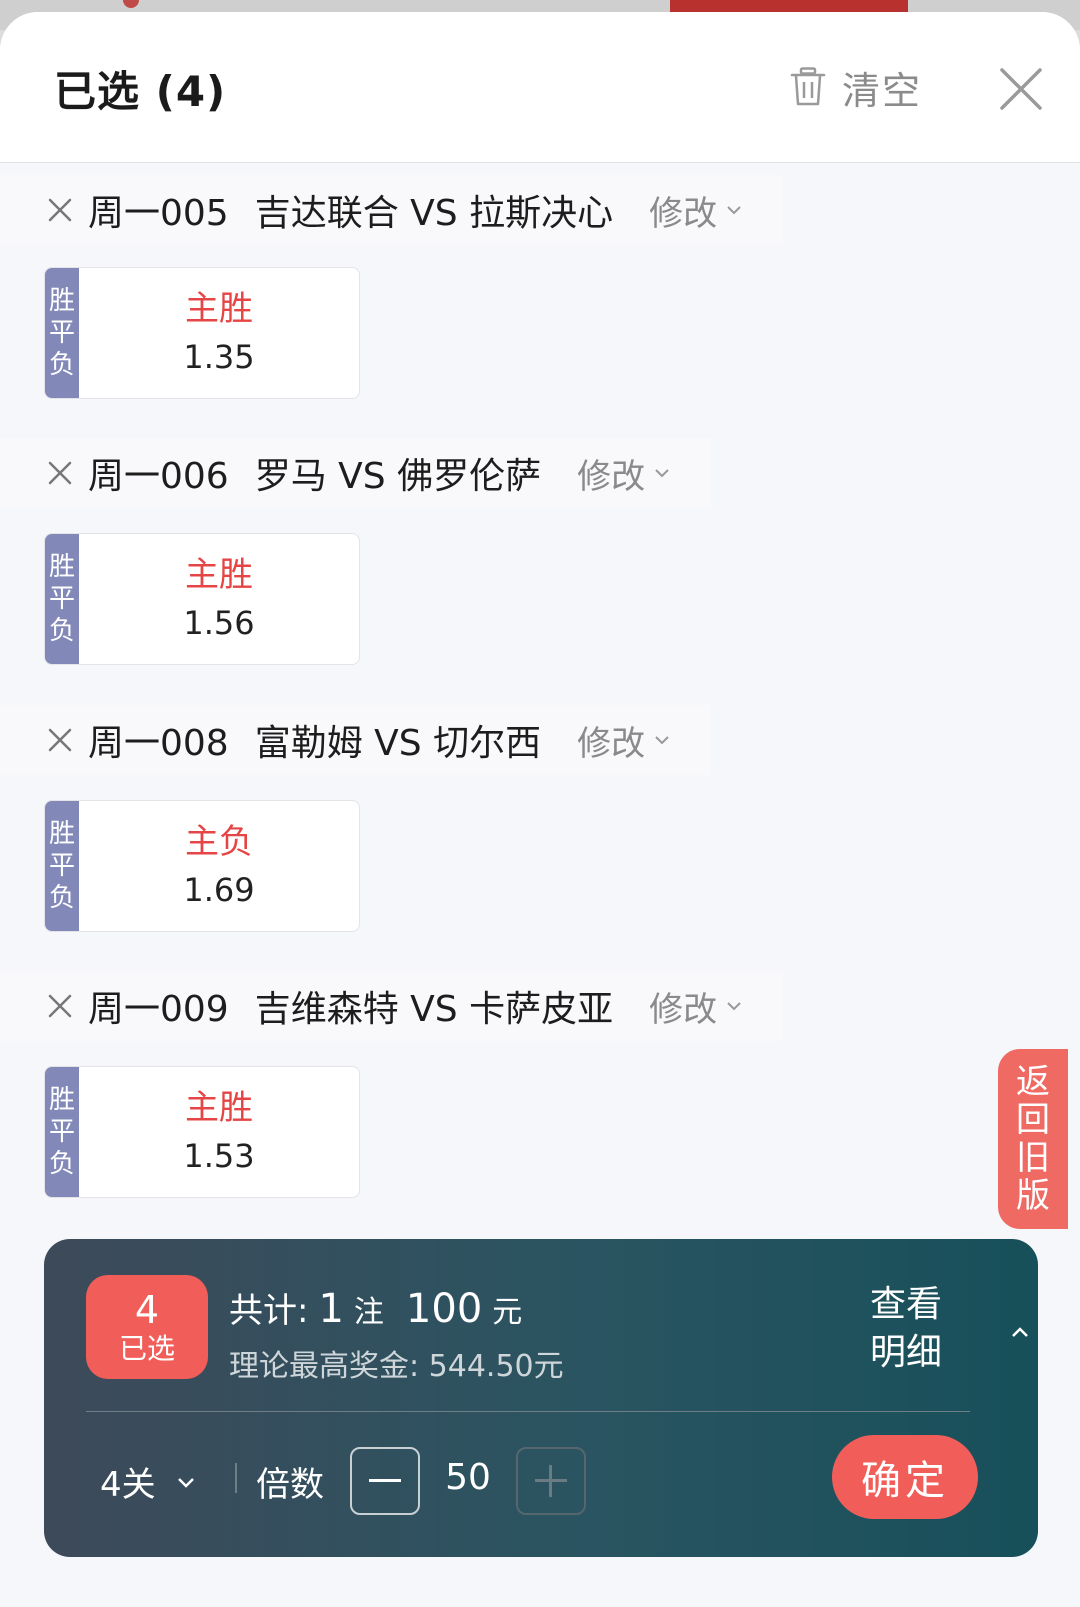  I want to click on bet-count: 1, so click(331, 1309).